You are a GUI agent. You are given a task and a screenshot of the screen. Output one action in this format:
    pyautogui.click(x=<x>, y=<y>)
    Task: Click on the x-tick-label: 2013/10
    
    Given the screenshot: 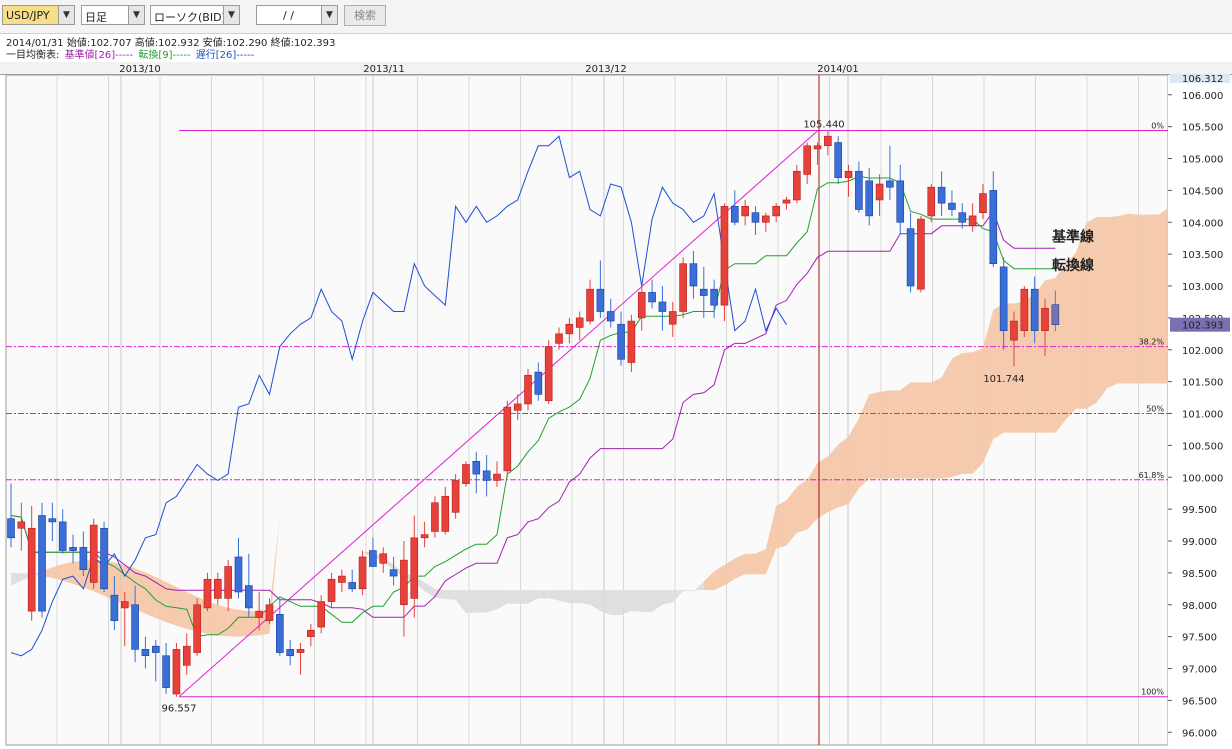 What is the action you would take?
    pyautogui.click(x=140, y=69)
    